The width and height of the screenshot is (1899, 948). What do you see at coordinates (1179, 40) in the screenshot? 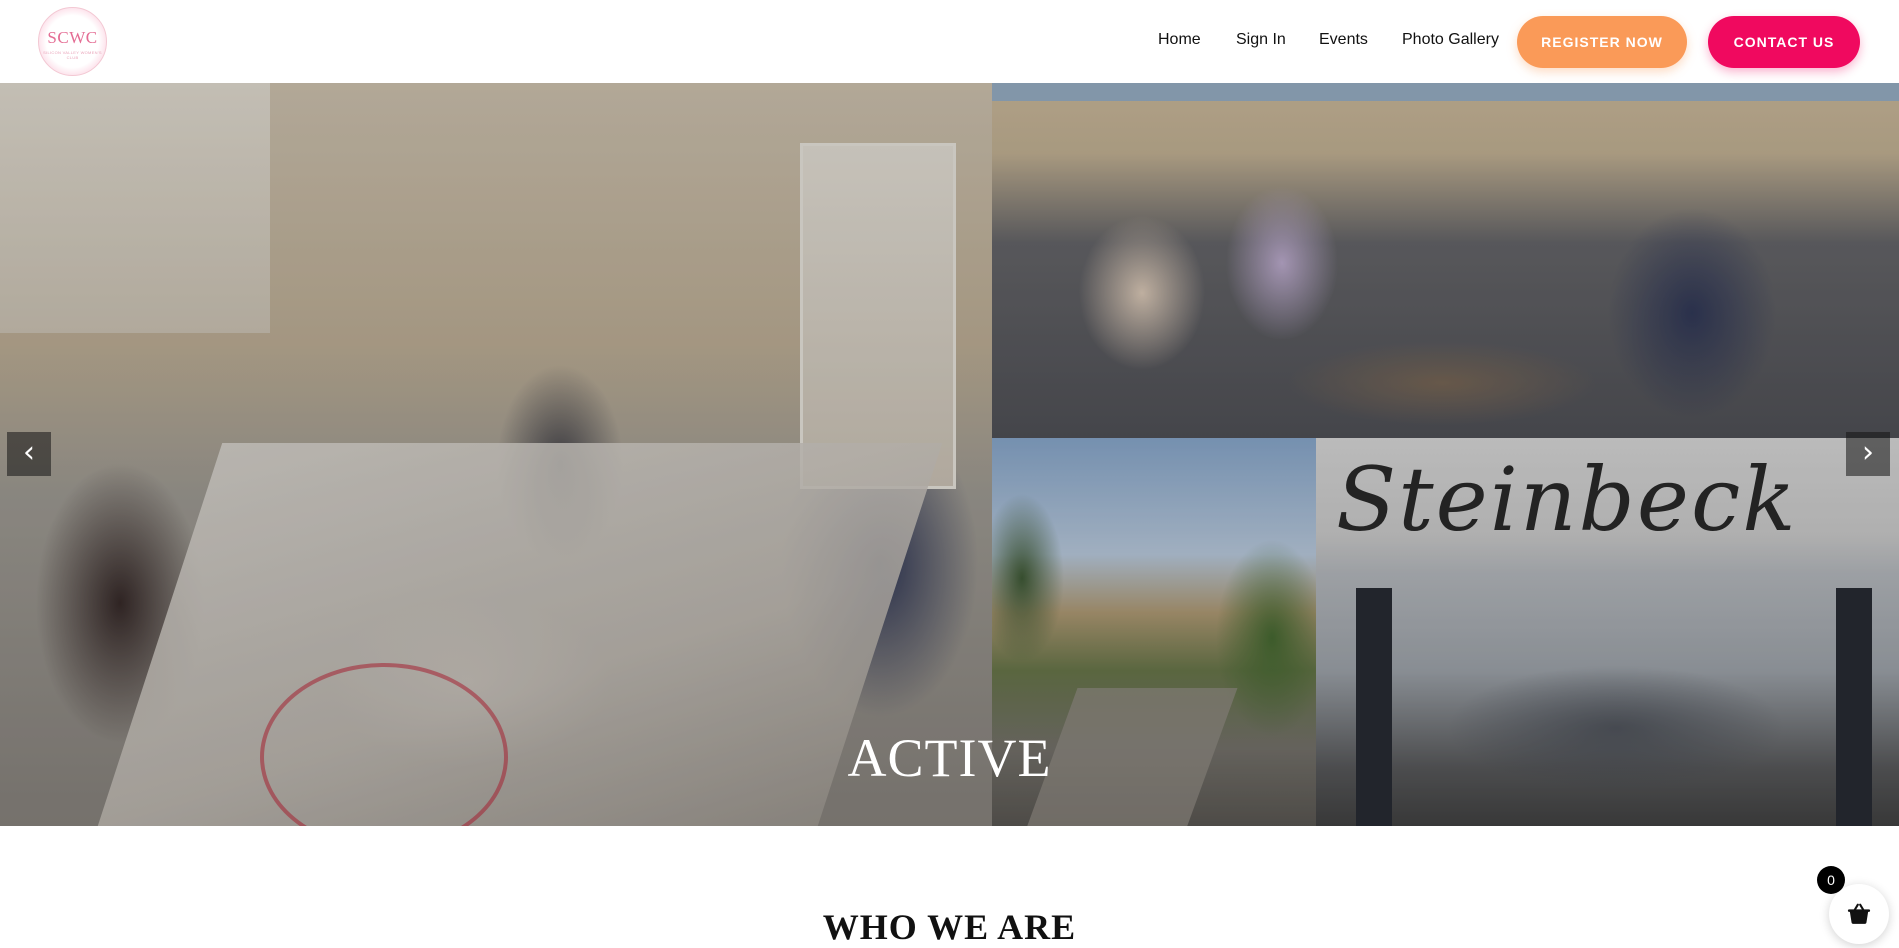
I see `nav-home: Home` at bounding box center [1179, 40].